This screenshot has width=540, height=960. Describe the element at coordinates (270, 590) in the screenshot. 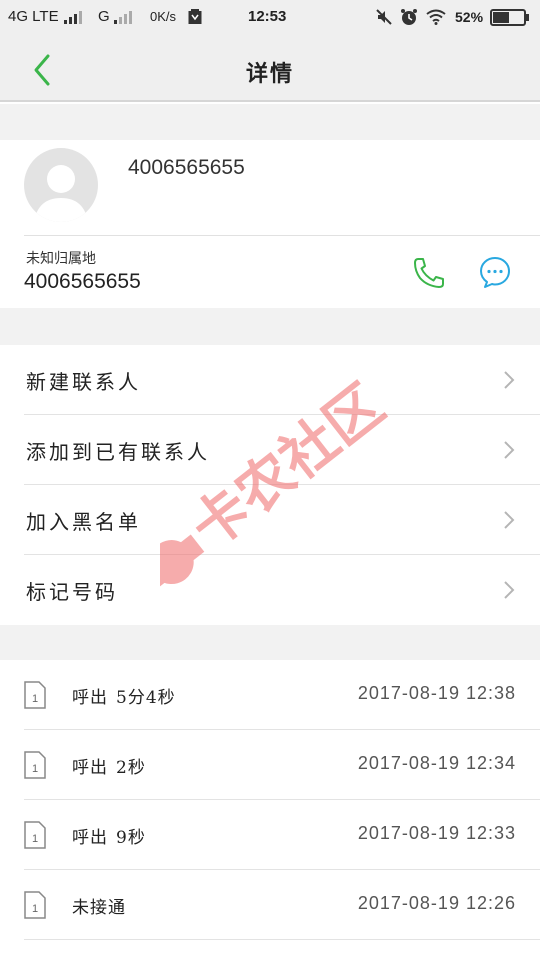

I see `menu-item-mark-number: 标记号码` at that location.